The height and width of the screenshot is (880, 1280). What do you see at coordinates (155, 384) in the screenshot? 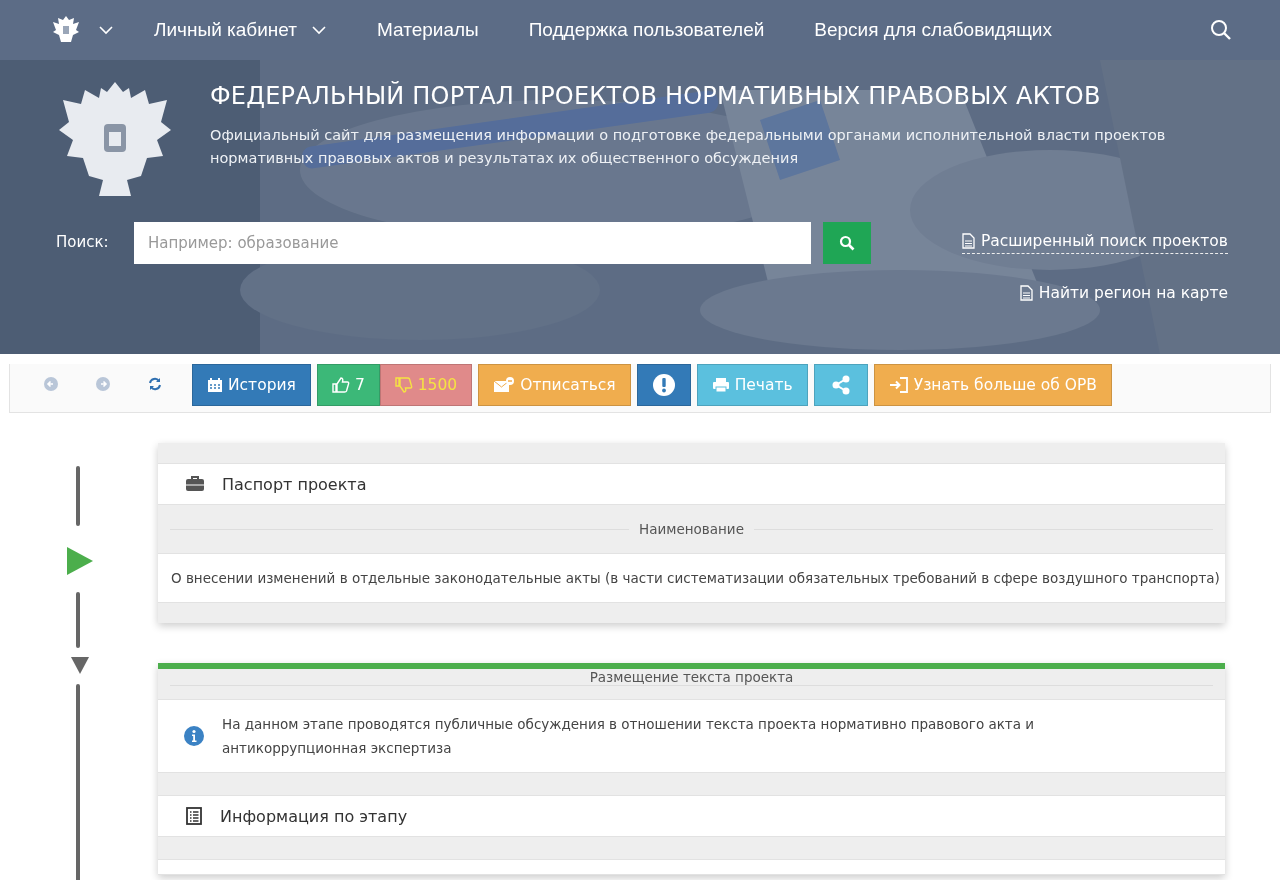
I see `refresh-icon` at bounding box center [155, 384].